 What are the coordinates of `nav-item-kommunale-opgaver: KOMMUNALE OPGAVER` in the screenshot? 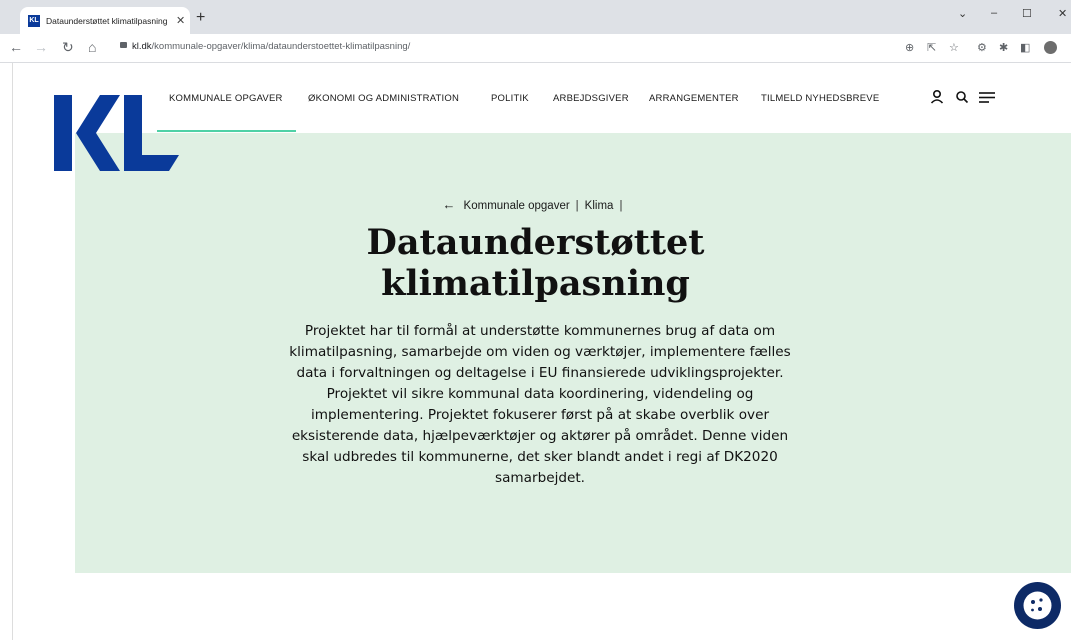 It's located at (226, 98).